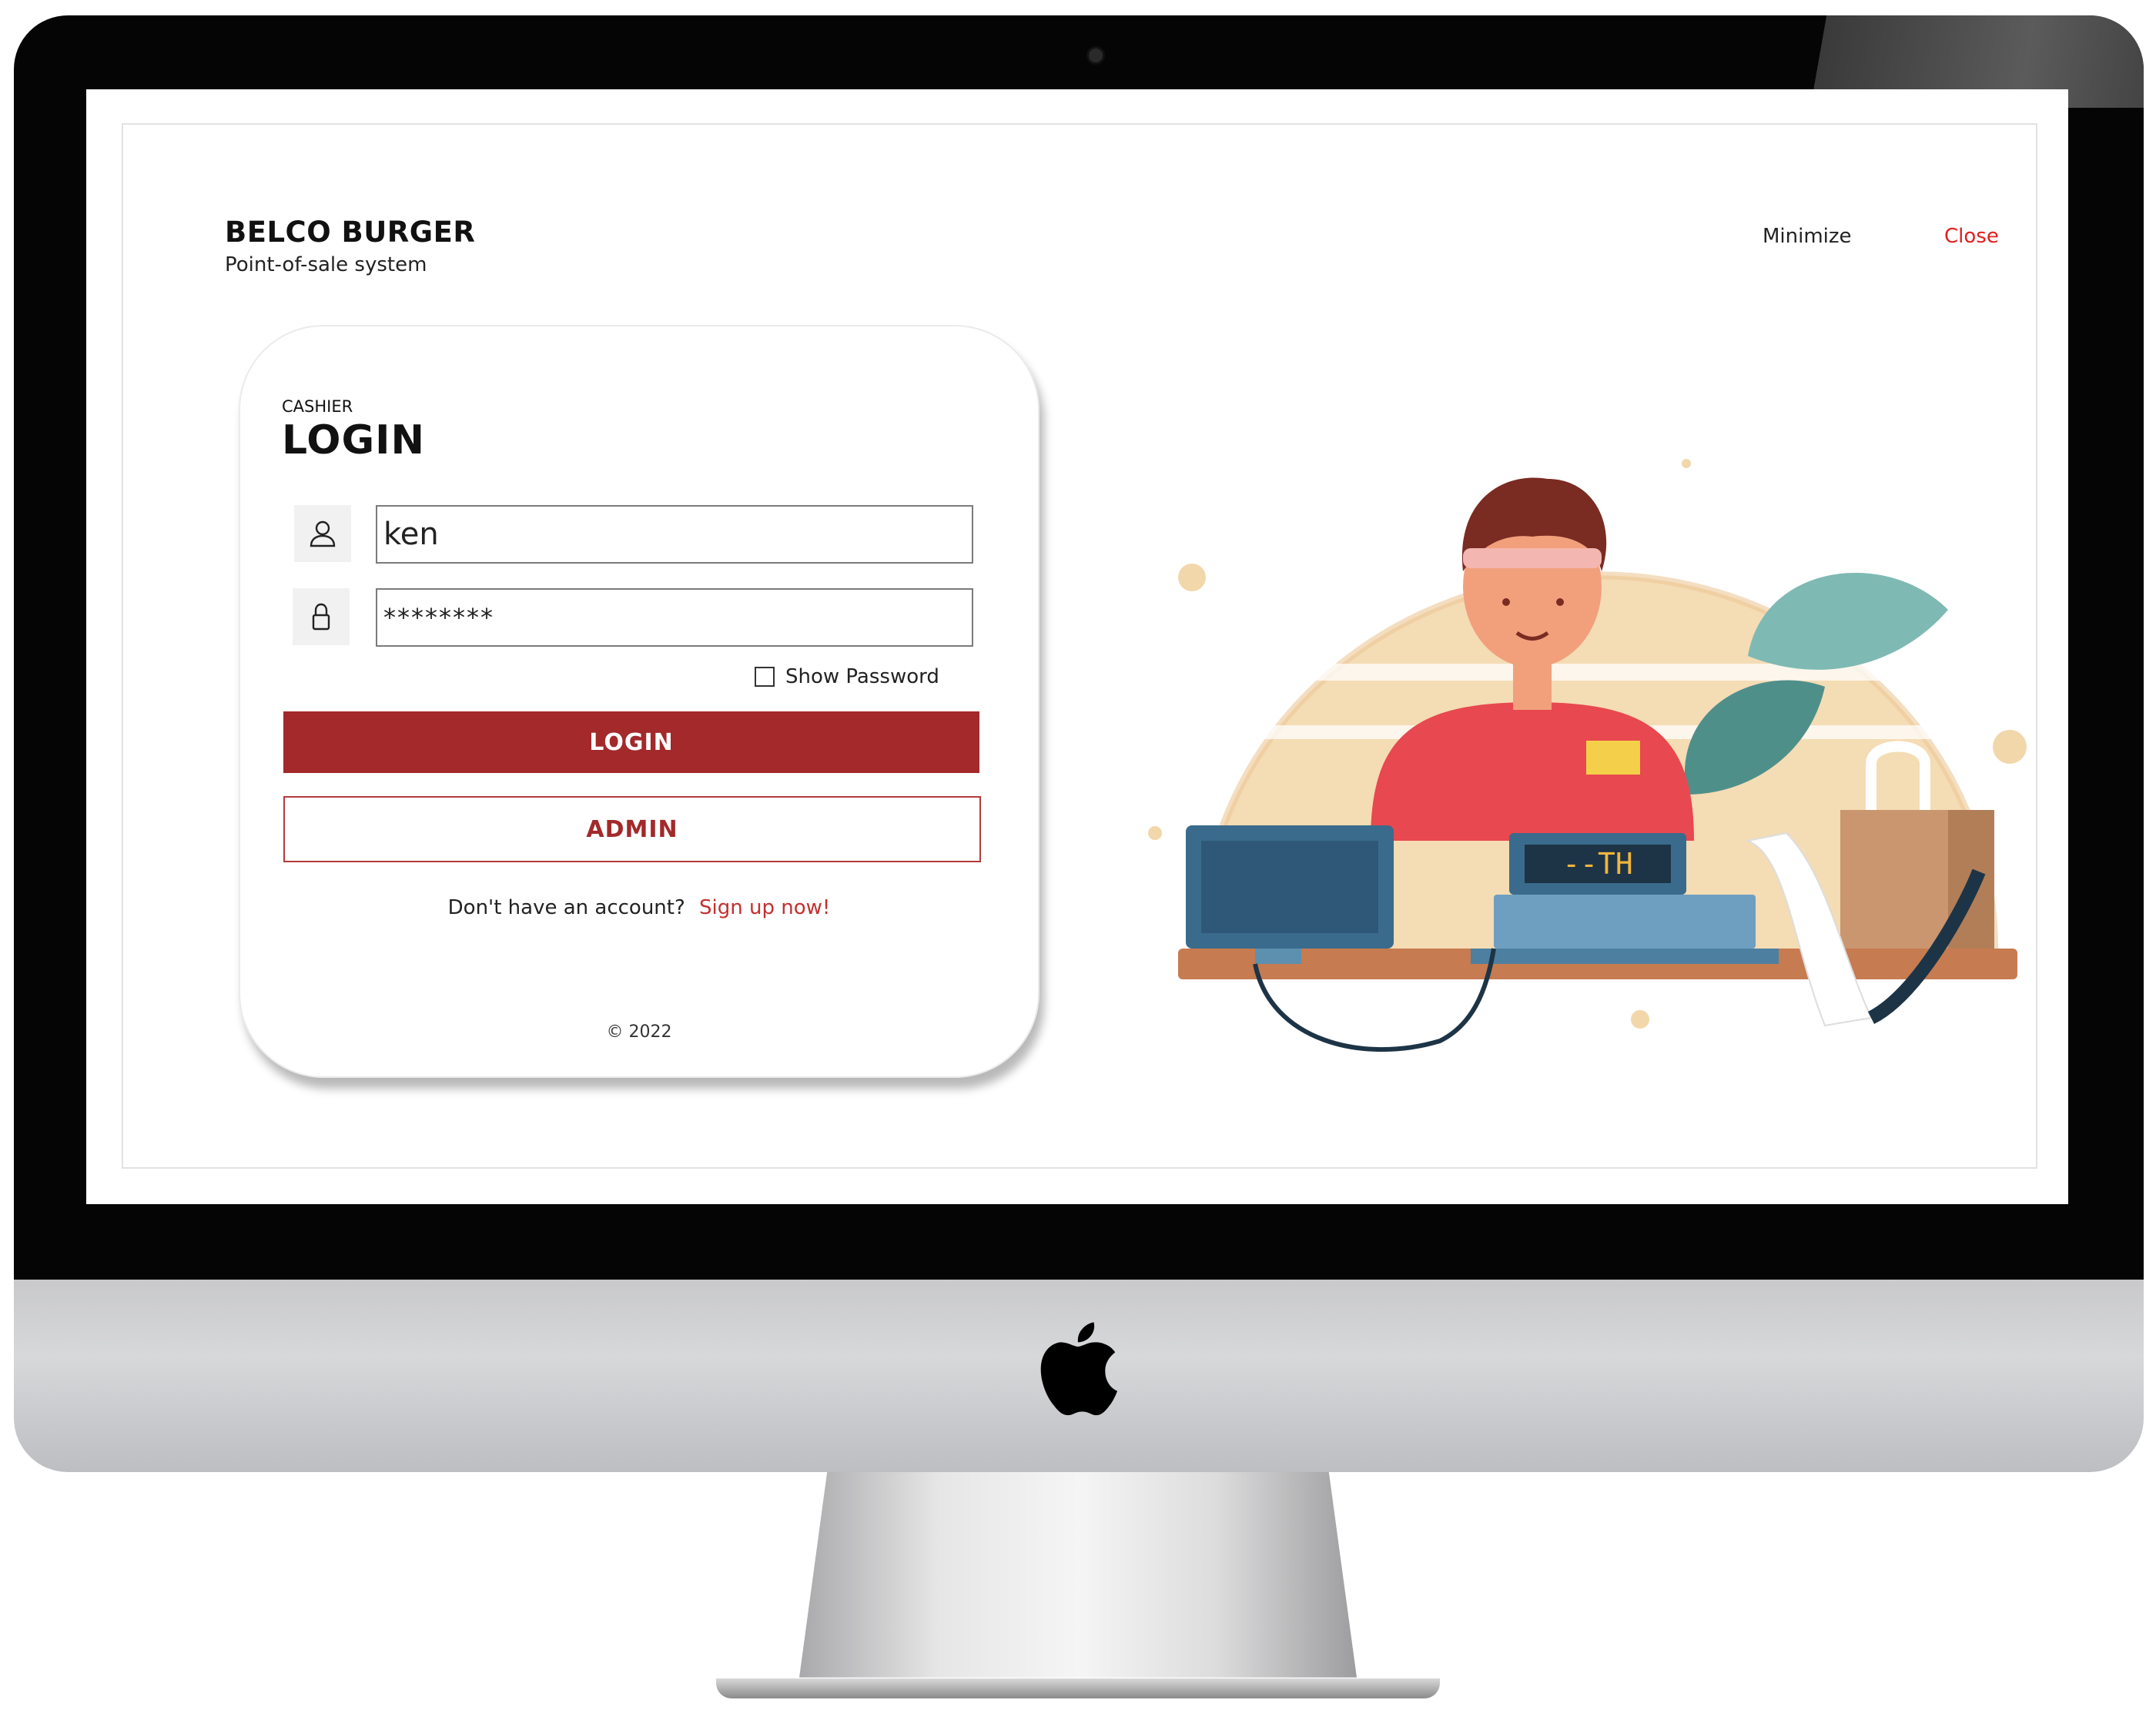 The height and width of the screenshot is (1720, 2156). I want to click on show-password-checkbox, so click(765, 677).